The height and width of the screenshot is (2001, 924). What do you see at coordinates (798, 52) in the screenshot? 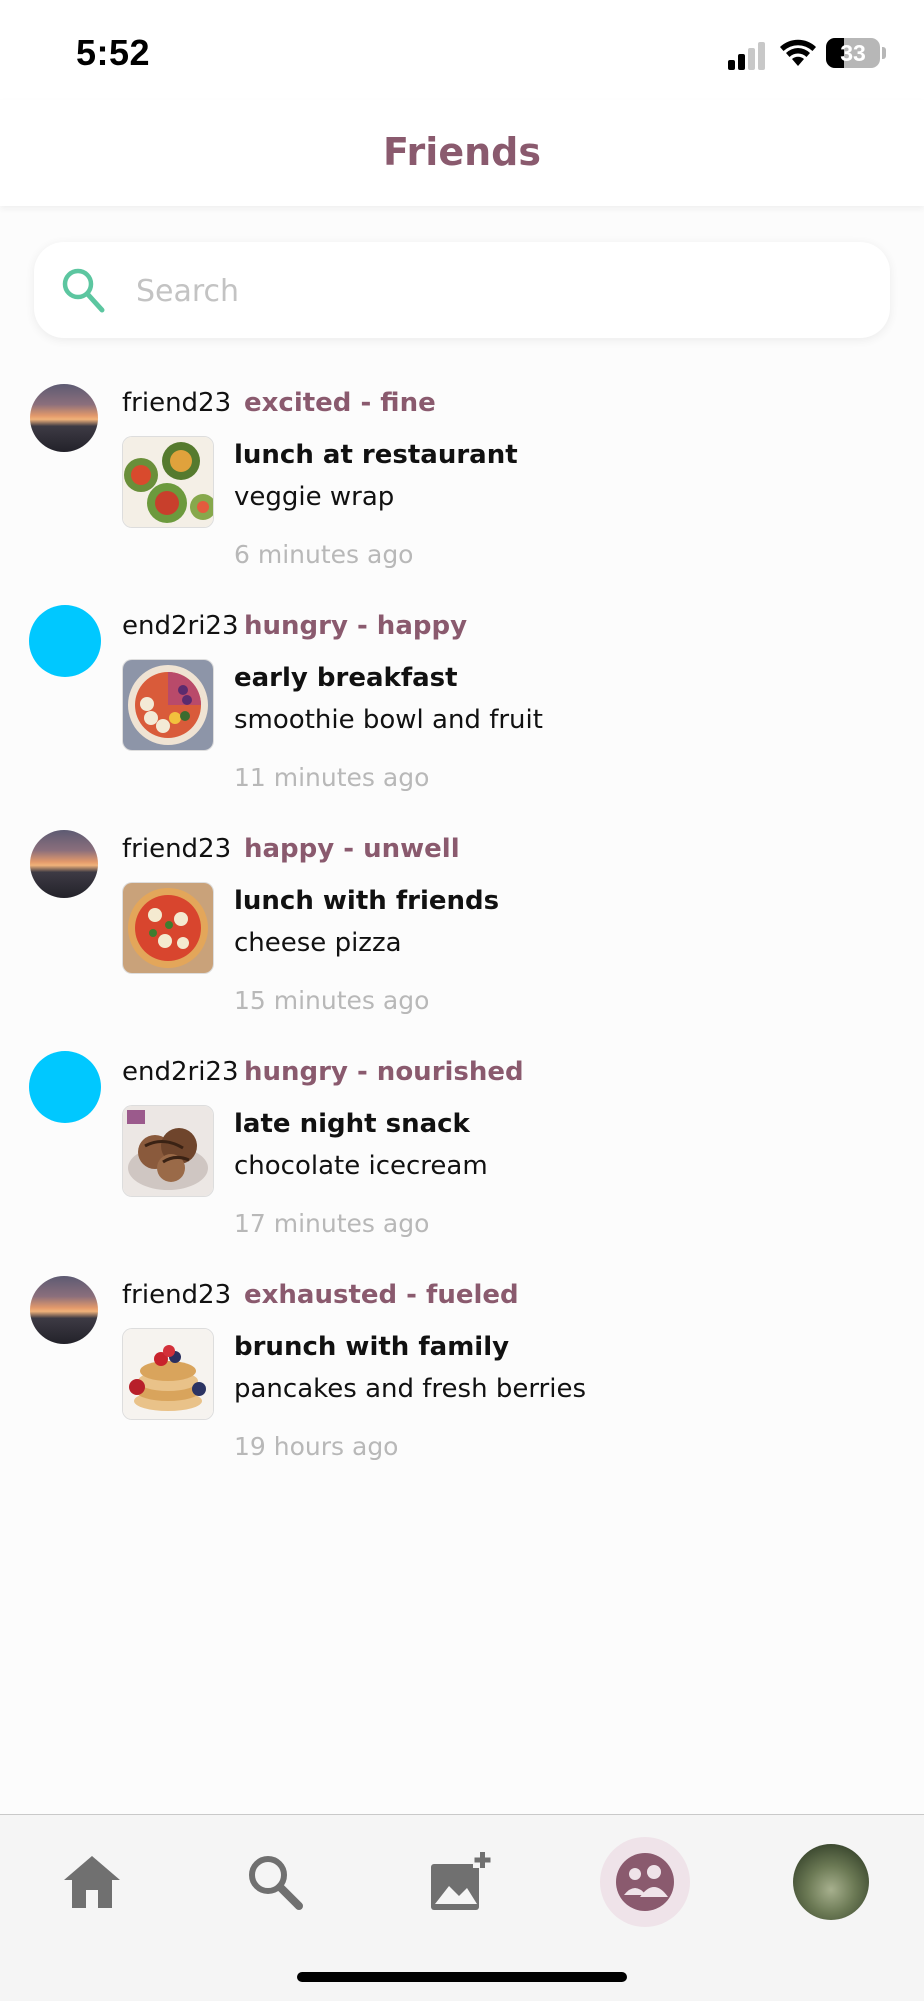
I see `wifi-icon` at bounding box center [798, 52].